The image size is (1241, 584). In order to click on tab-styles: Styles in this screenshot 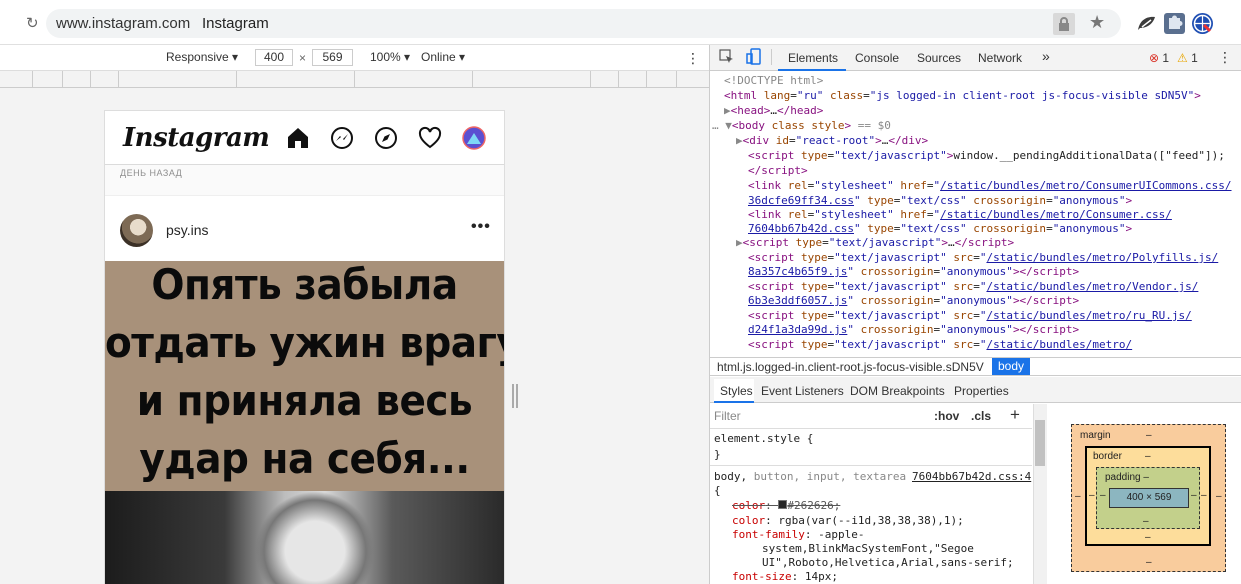, I will do `click(736, 391)`.